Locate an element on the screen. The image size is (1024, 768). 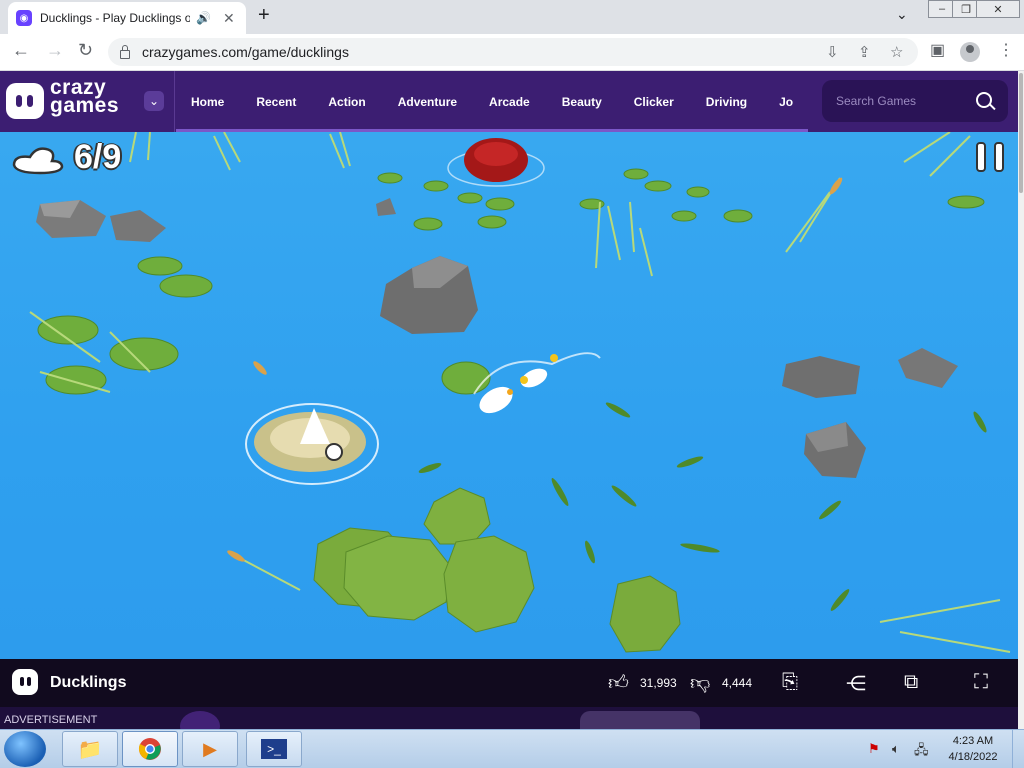
taskbar-explorer: 📁 is located at coordinates (90, 749).